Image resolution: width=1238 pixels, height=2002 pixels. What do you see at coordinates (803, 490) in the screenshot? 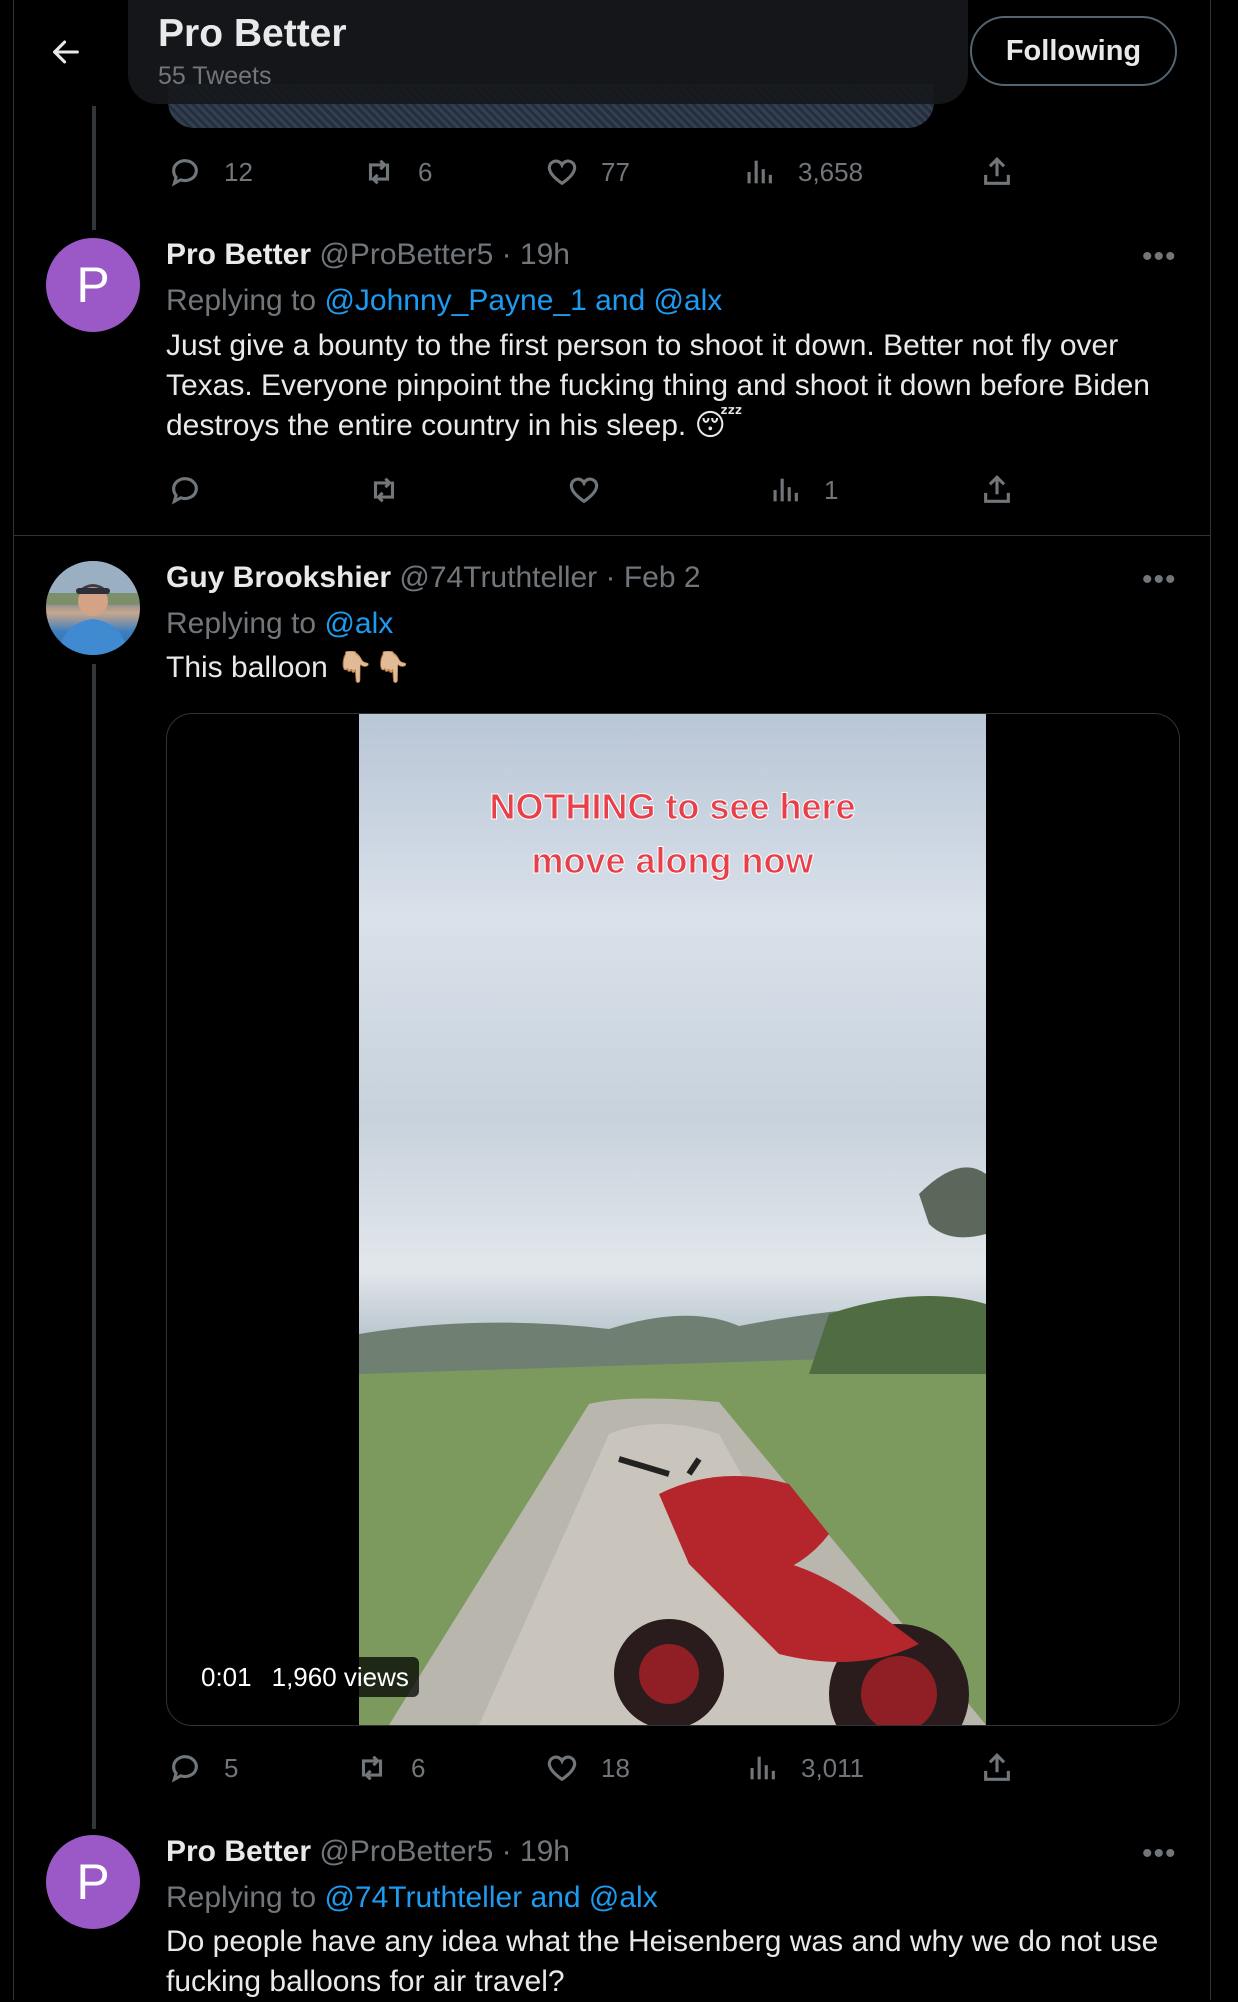
I see `views-button: 1` at bounding box center [803, 490].